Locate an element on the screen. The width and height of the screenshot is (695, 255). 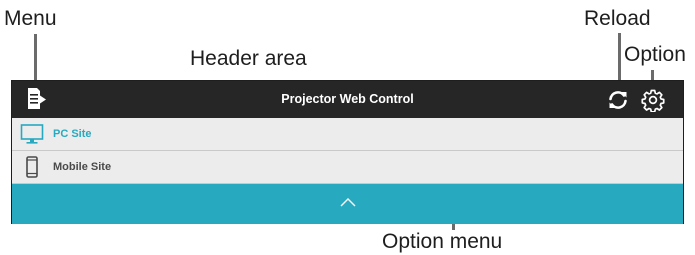
leader-line-reload is located at coordinates (619, 59).